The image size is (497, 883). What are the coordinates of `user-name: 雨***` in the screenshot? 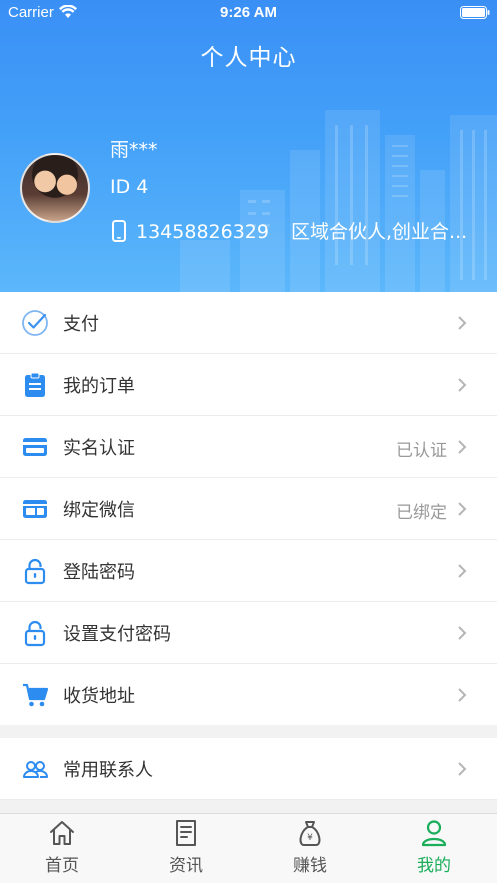 It's located at (134, 150).